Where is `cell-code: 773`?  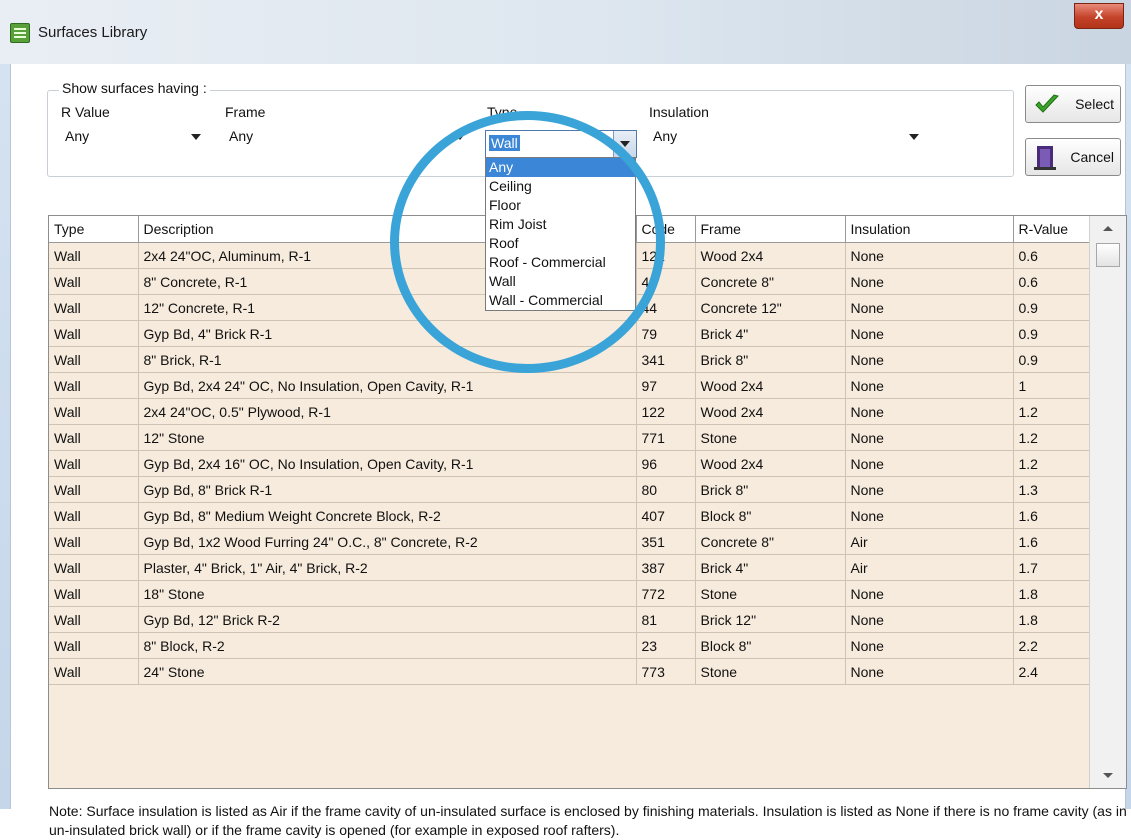 cell-code: 773 is located at coordinates (666, 671).